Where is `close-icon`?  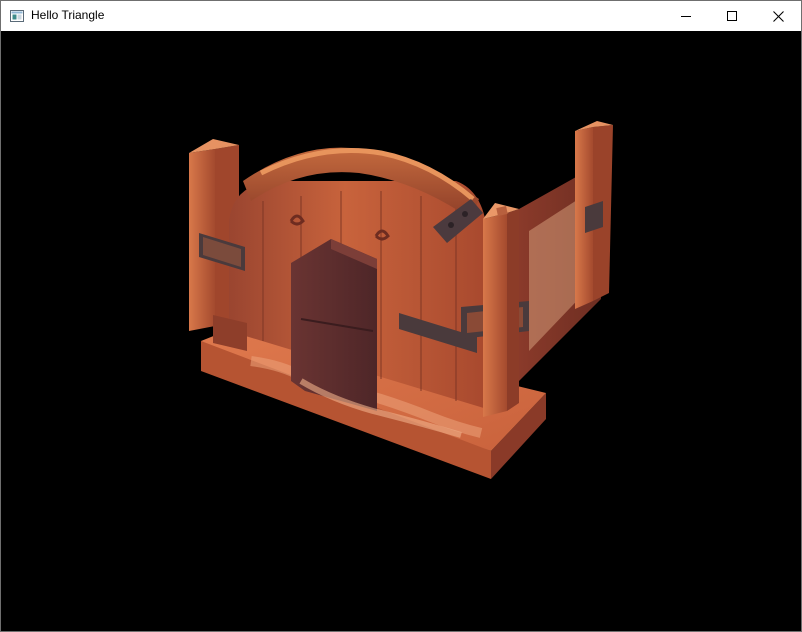
close-icon is located at coordinates (778, 16).